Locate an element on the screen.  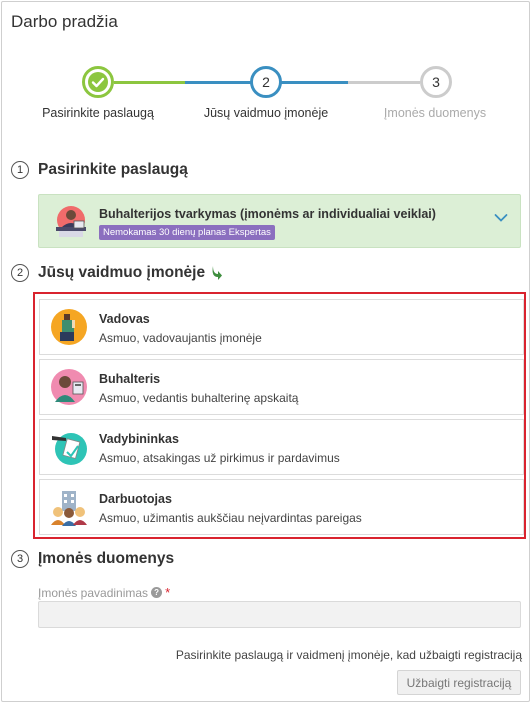
role-description: Asmuo, vedantis buhalterinę apskaitą is located at coordinates (199, 398).